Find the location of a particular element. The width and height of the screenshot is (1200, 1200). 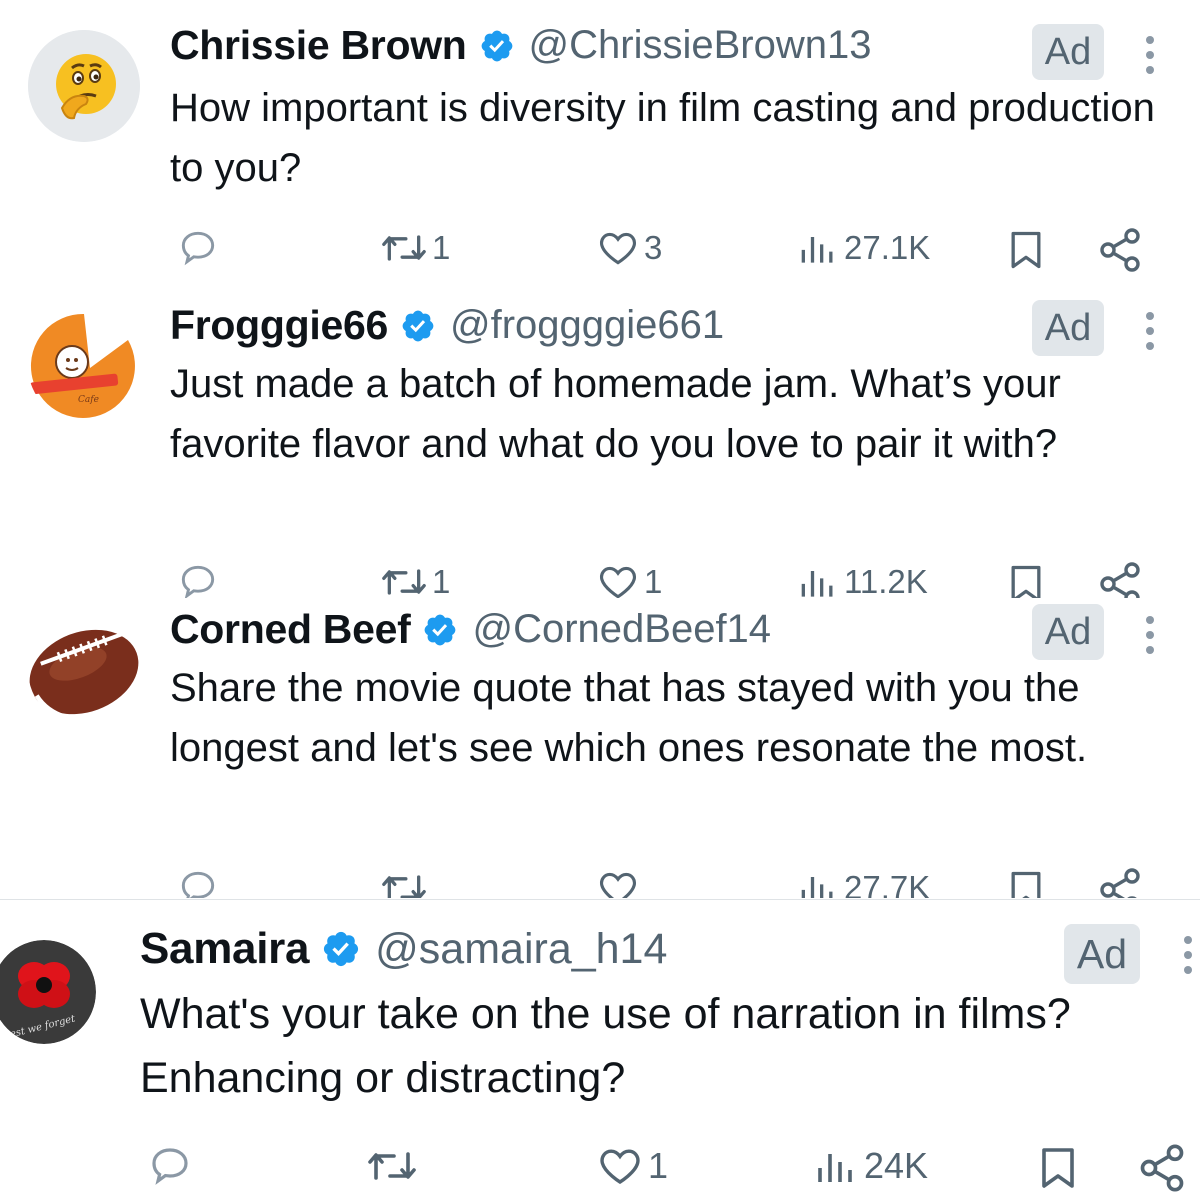

action-bar: 1 3 27.1K is located at coordinates (600, 251).